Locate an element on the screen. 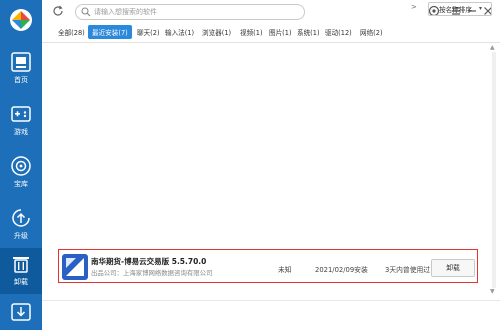 The image size is (500, 330). sort-label: 按名称排序 is located at coordinates (455, 10).